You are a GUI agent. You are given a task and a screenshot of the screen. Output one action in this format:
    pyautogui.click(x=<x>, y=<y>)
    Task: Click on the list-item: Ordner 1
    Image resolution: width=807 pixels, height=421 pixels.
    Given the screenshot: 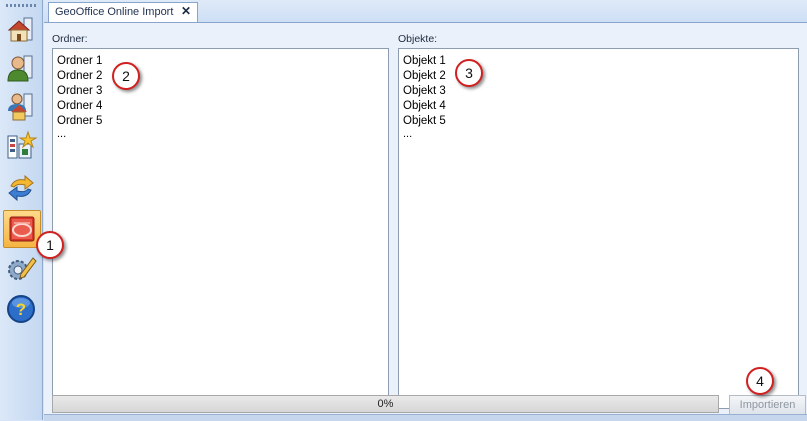 What is the action you would take?
    pyautogui.click(x=222, y=61)
    